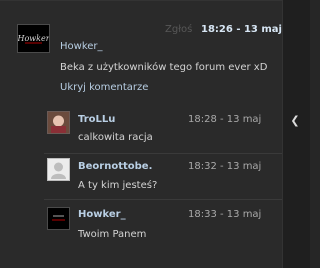 This screenshot has height=268, width=320. I want to click on chevron-left-icon: ❮, so click(295, 121).